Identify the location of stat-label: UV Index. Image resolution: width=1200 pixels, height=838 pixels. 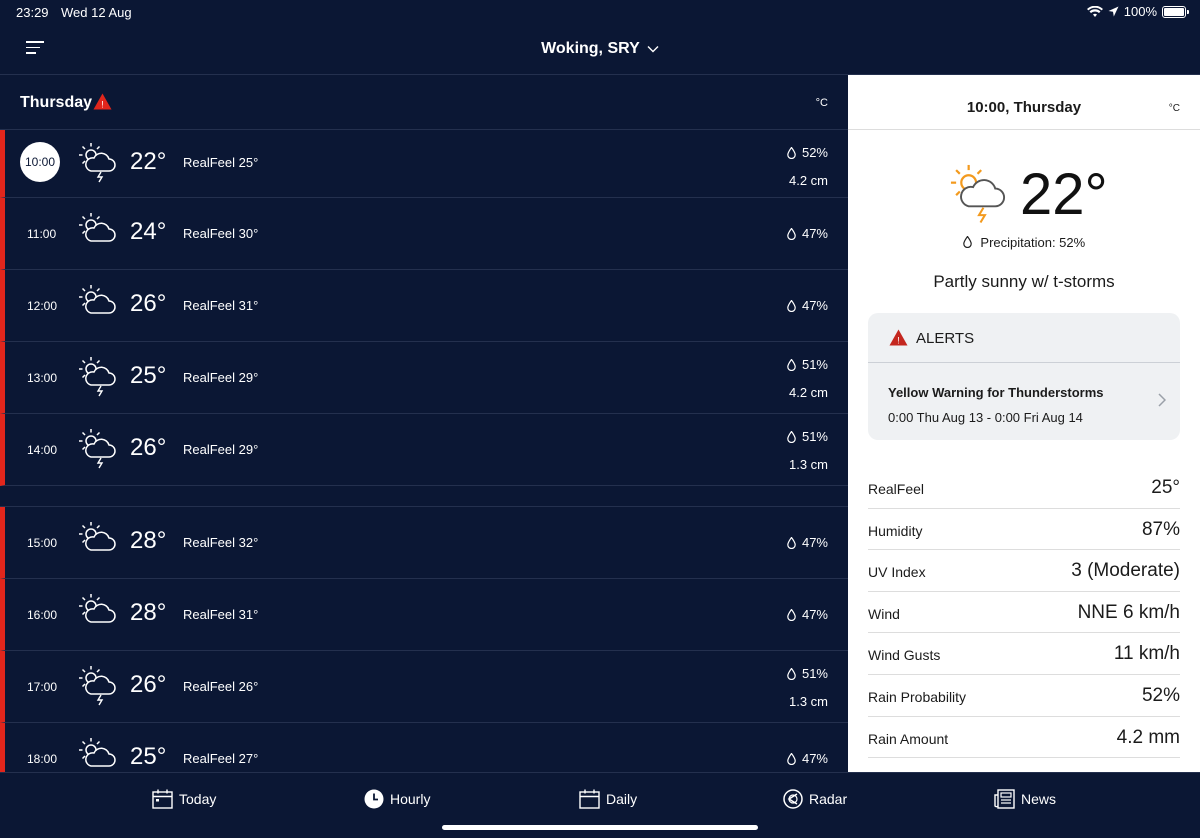
(897, 572).